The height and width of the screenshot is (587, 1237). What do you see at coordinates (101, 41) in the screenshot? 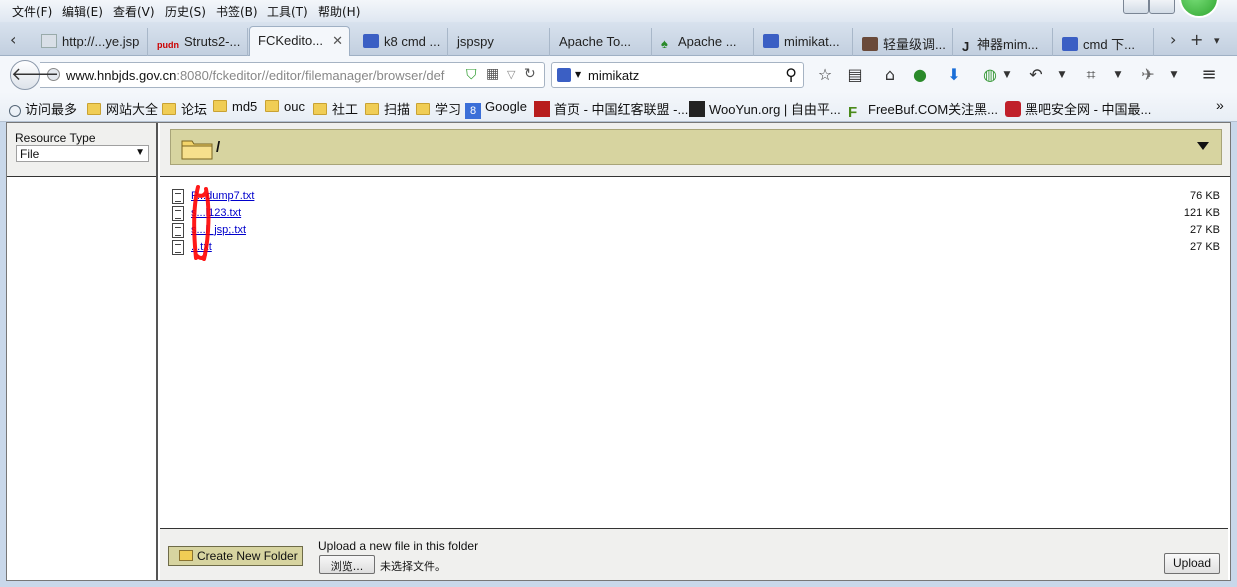
I see `tab-label: http://...ye.jsp` at bounding box center [101, 41].